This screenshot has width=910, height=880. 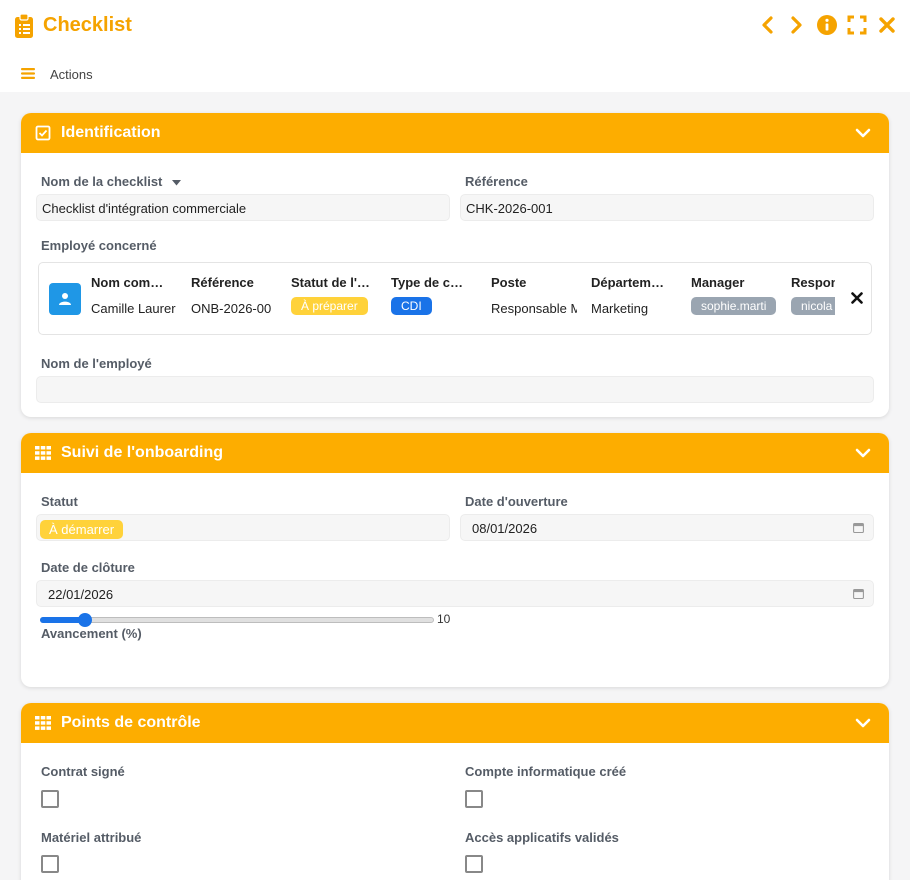 I want to click on reference-label: Référence, so click(x=496, y=181).